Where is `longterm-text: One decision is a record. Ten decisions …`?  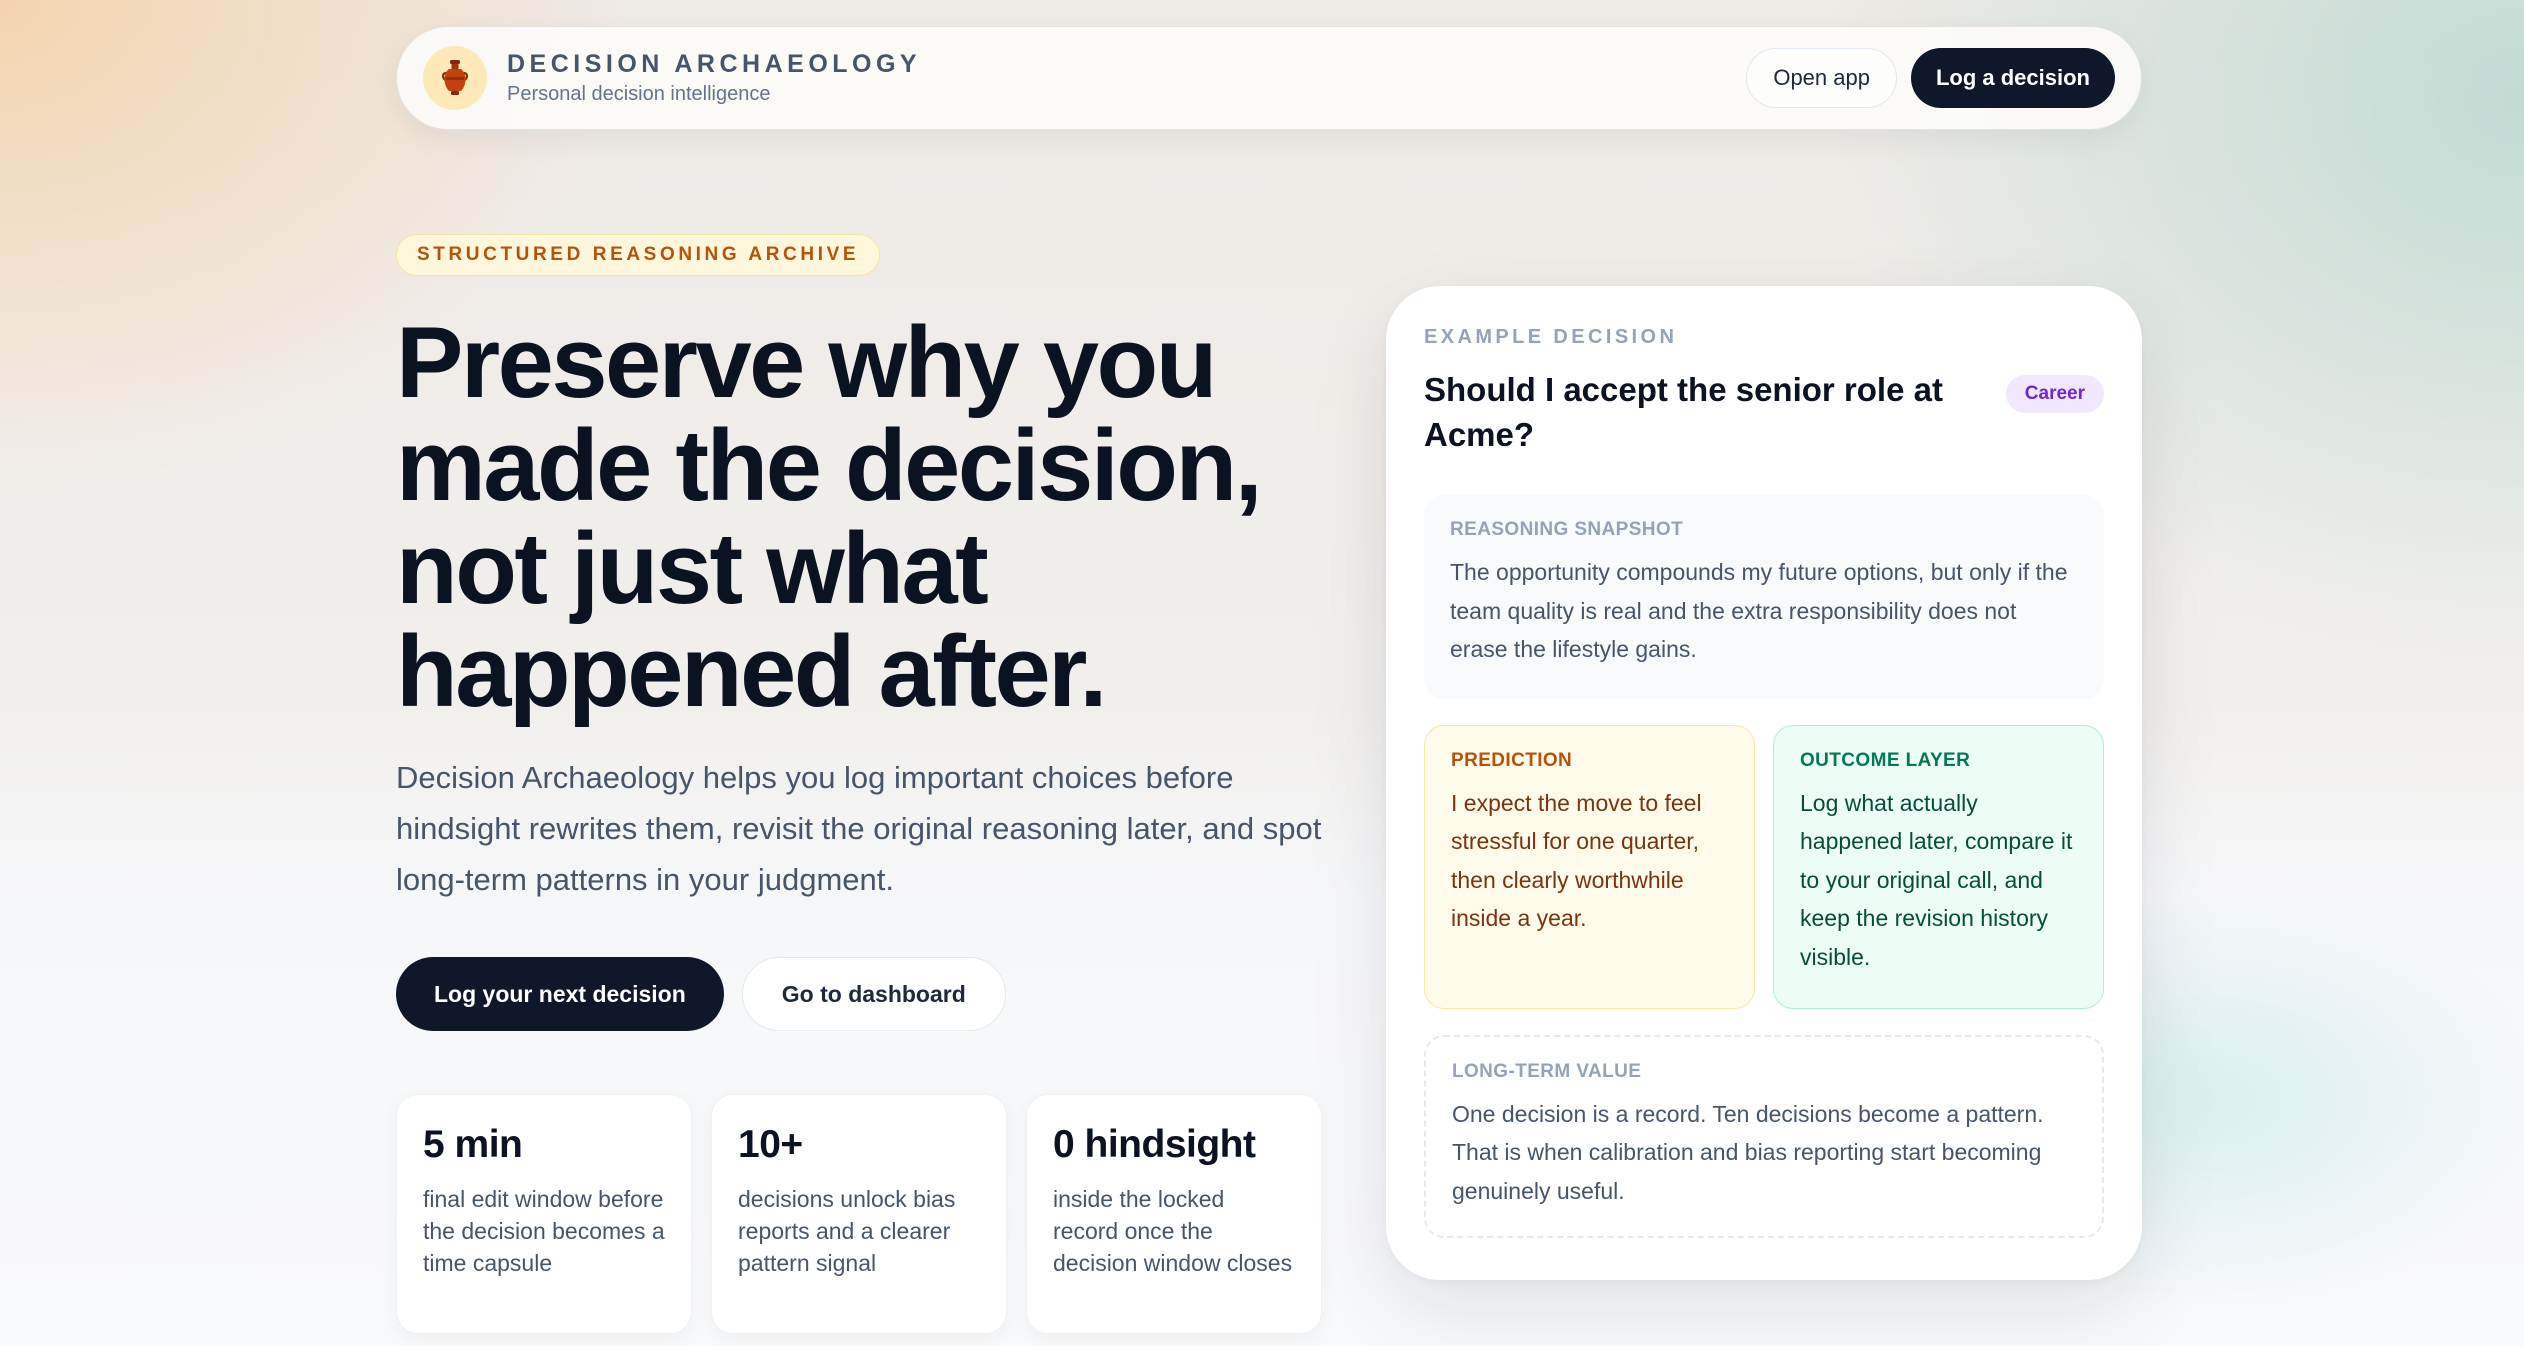
longterm-text: One decision is a record. Ten decisions … is located at coordinates (1748, 1152).